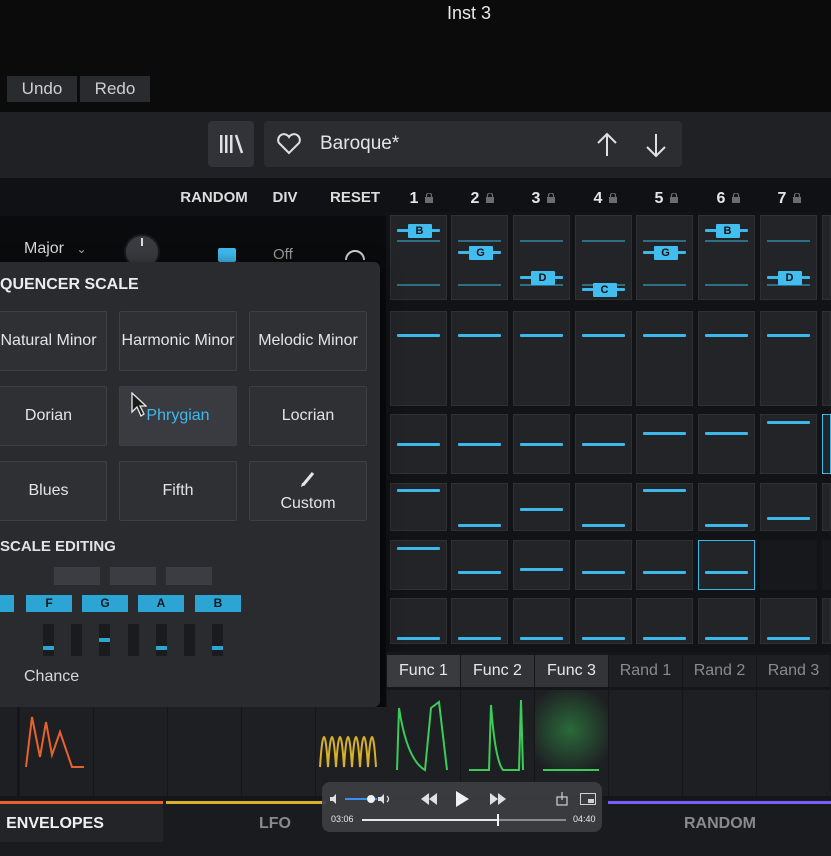 The width and height of the screenshot is (831, 856). What do you see at coordinates (218, 603) in the screenshot?
I see `note-key-b: B` at bounding box center [218, 603].